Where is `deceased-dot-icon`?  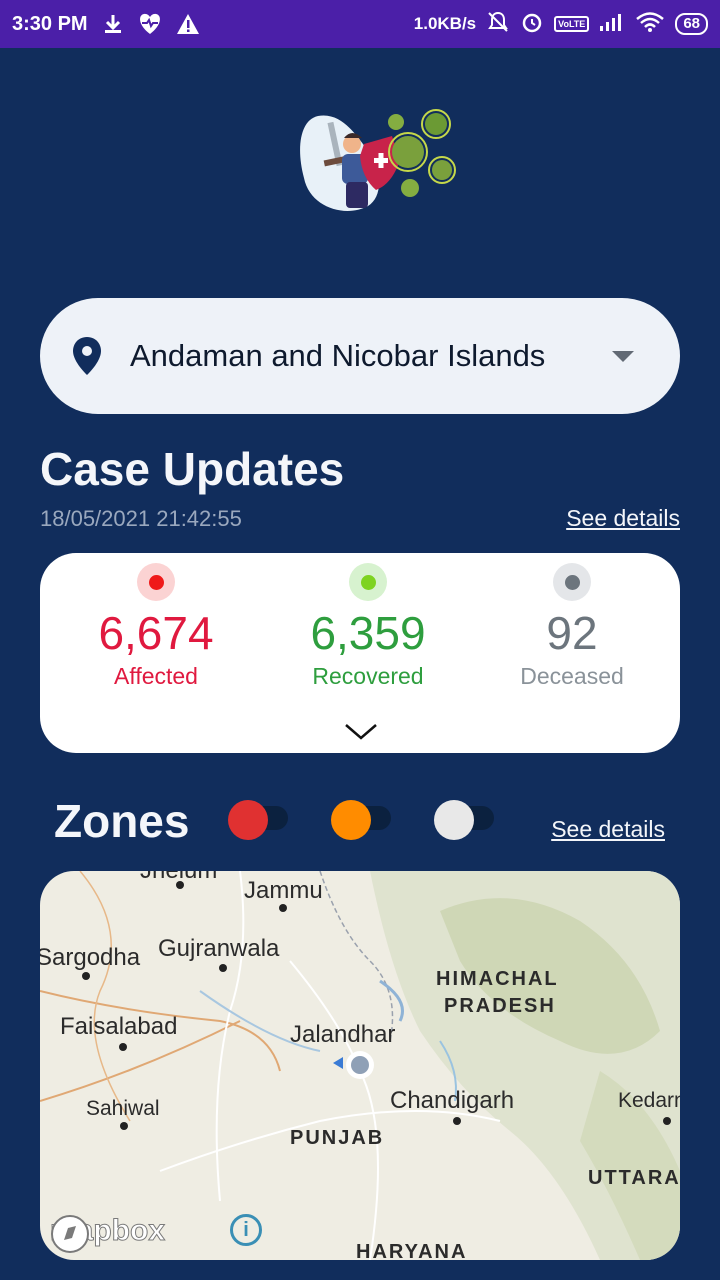 deceased-dot-icon is located at coordinates (572, 582).